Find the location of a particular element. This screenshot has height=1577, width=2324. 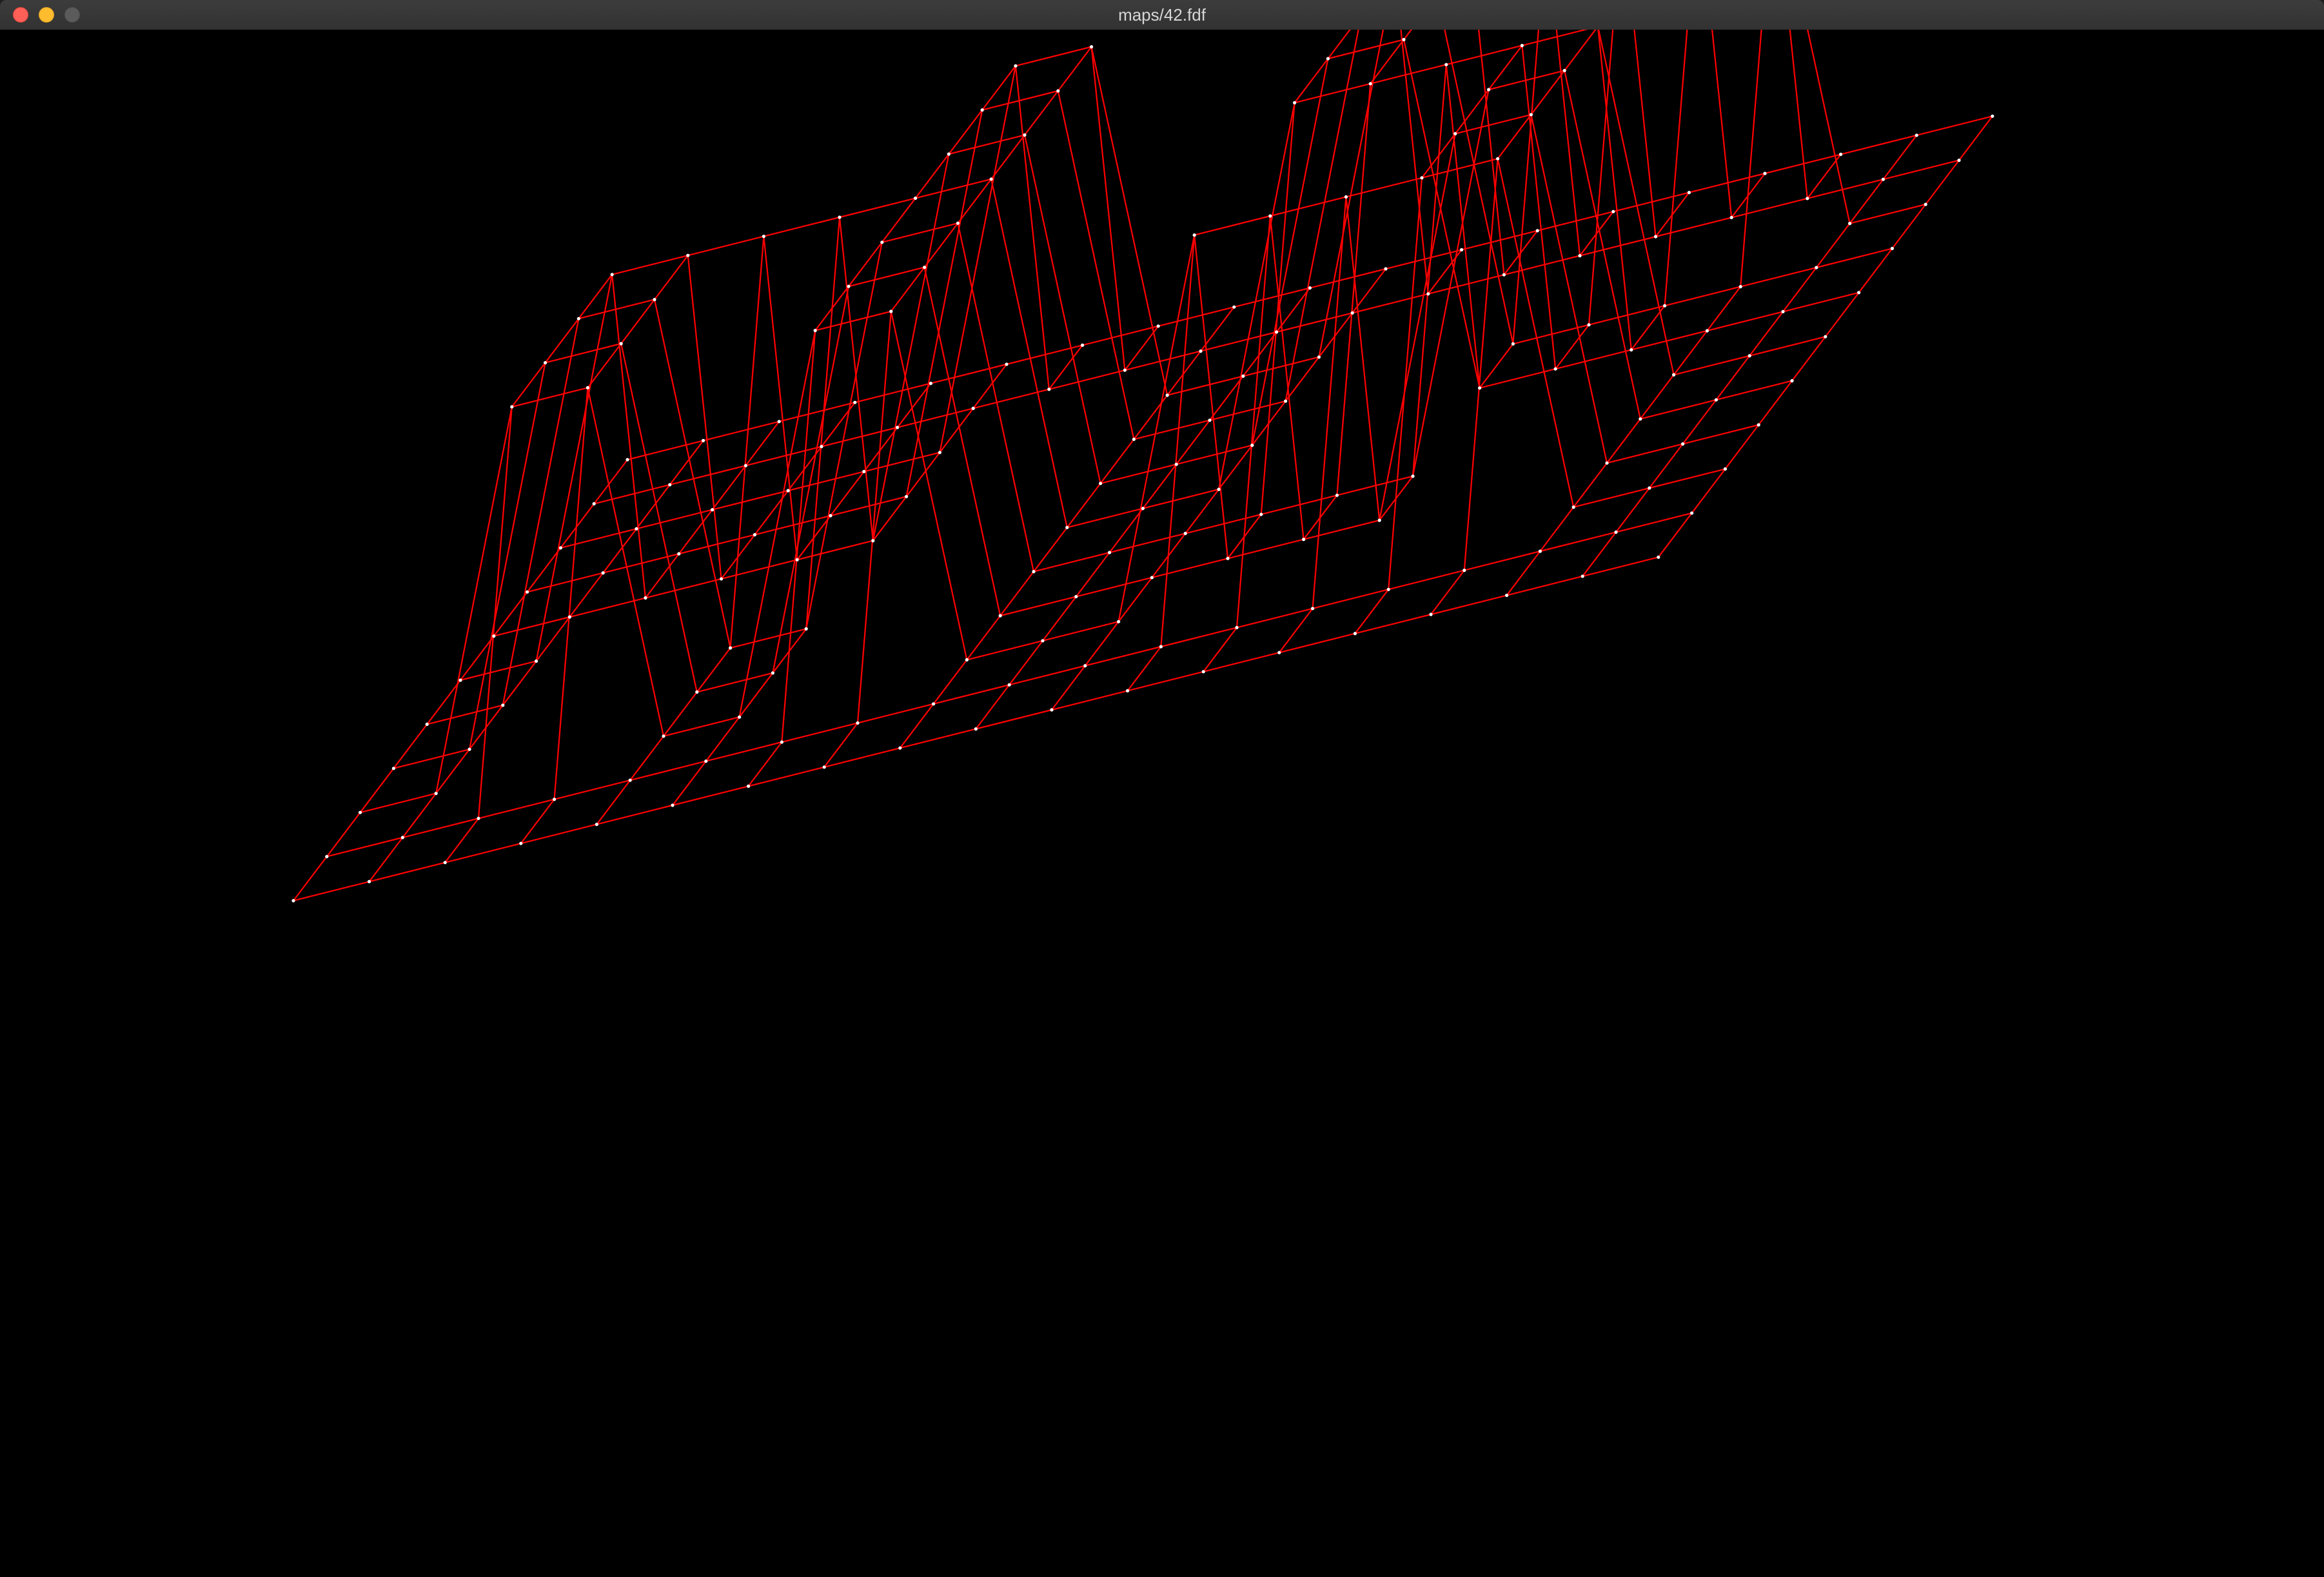

title-bar: maps/42.fdf is located at coordinates (1162, 15).